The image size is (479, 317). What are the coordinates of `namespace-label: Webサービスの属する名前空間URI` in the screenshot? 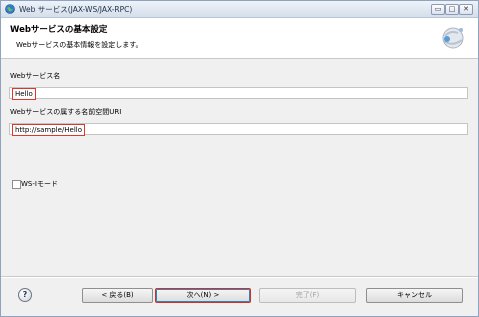 It's located at (66, 112).